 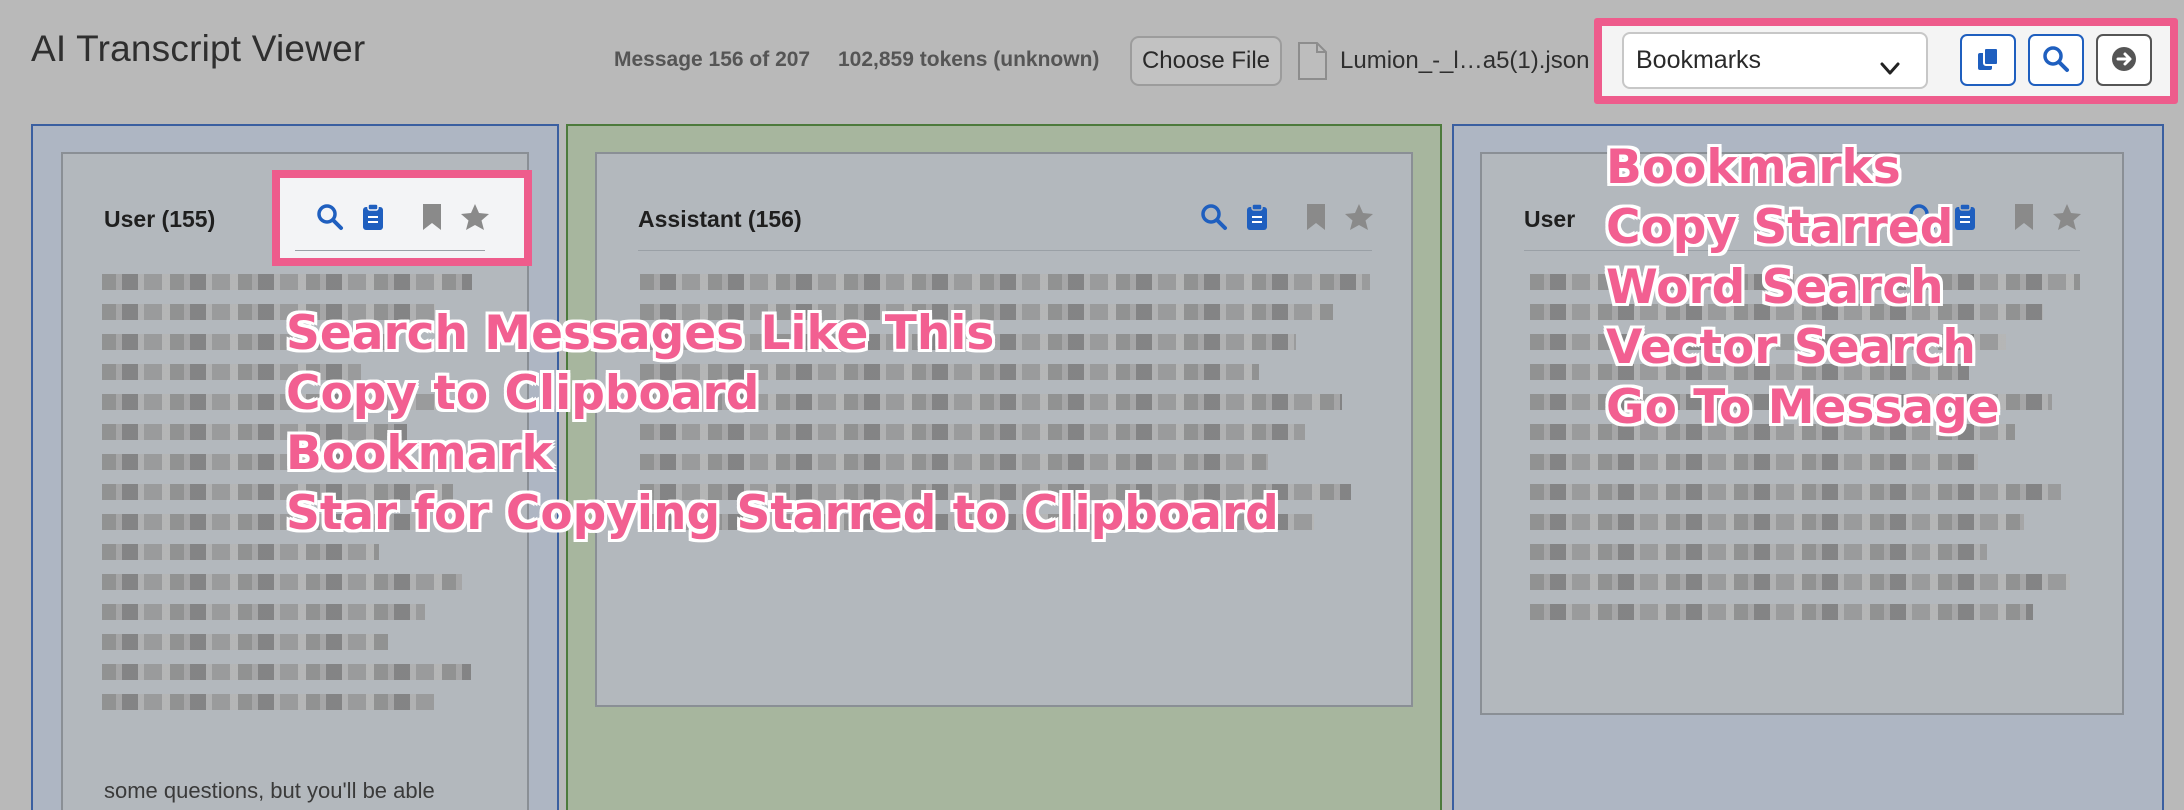 What do you see at coordinates (1312, 61) in the screenshot?
I see `file-icon` at bounding box center [1312, 61].